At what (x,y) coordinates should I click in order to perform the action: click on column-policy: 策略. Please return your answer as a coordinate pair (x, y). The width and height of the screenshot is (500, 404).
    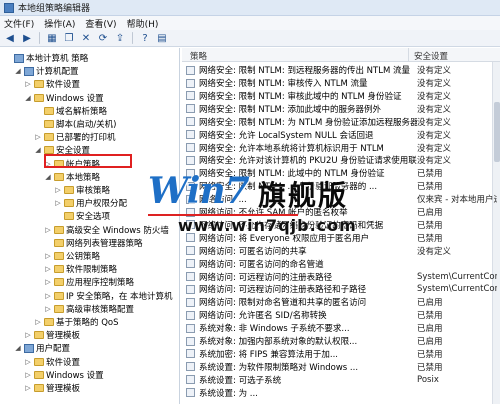
    Looking at the image, I should click on (198, 56).